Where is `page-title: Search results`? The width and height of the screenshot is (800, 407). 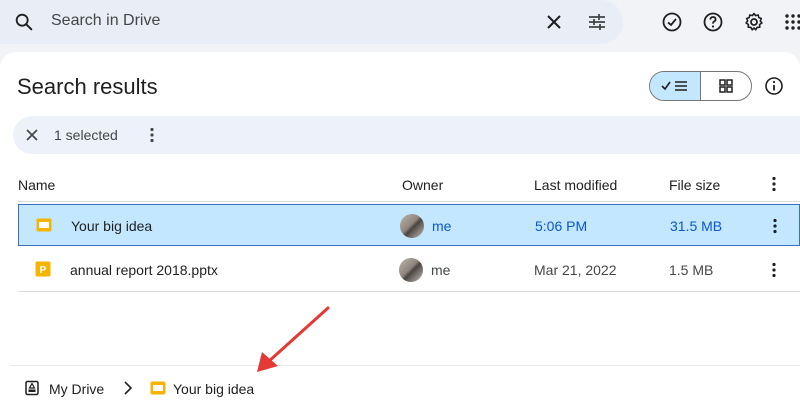
page-title: Search results is located at coordinates (87, 86).